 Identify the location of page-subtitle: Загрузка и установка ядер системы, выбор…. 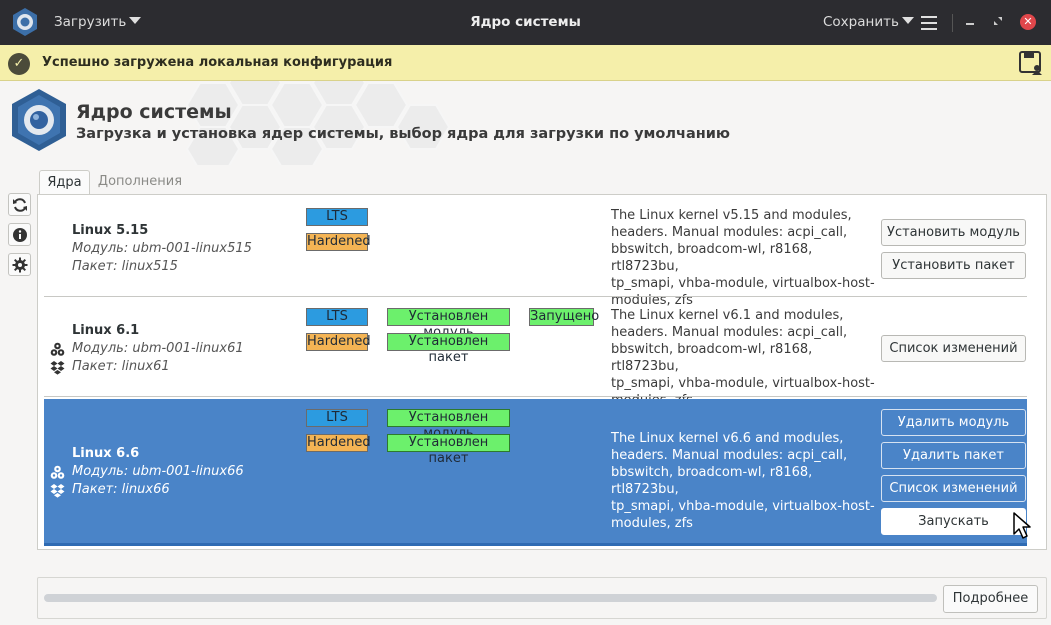
(403, 134).